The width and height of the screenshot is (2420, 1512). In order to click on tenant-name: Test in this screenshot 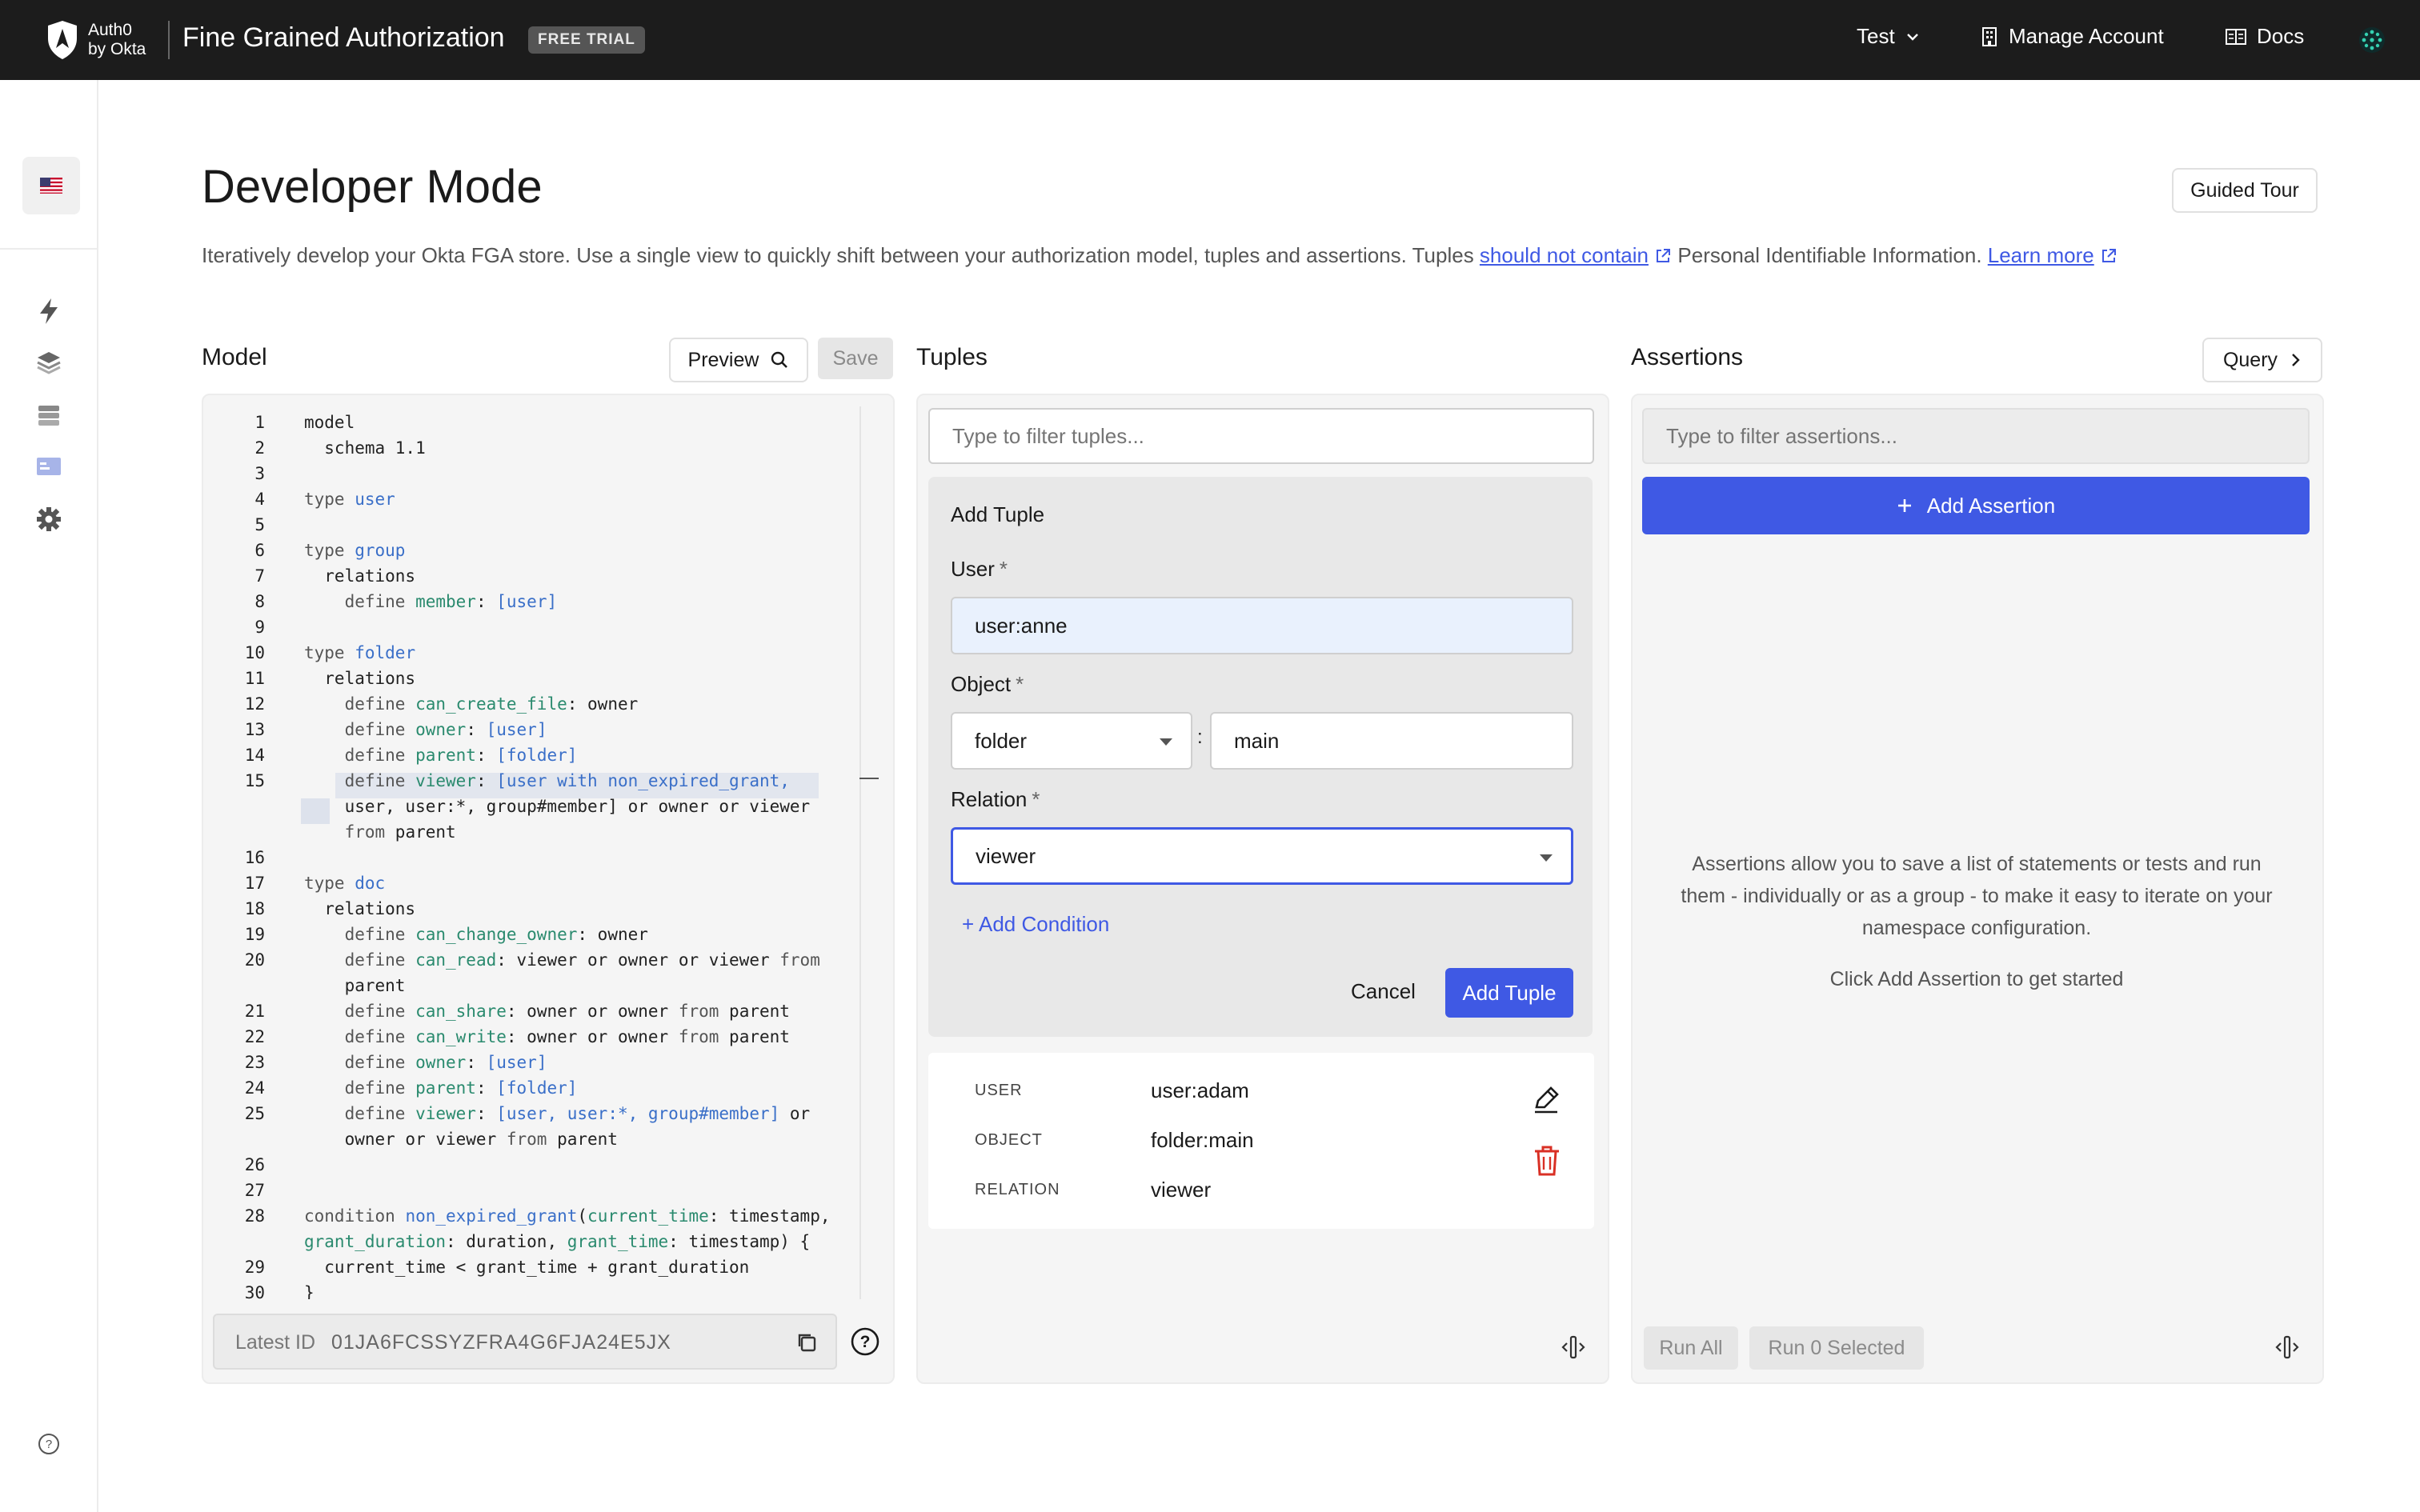, I will do `click(1876, 36)`.